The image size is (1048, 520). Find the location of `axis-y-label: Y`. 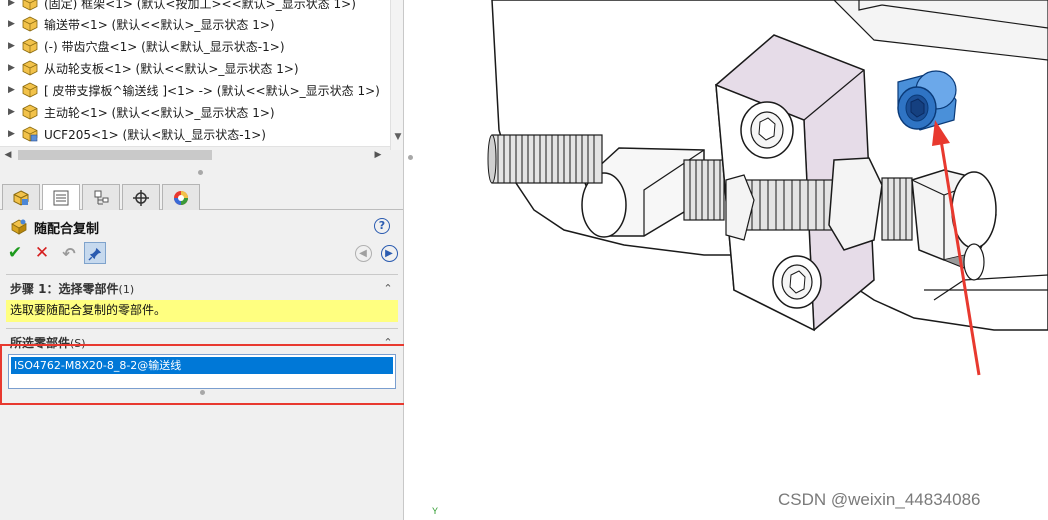

axis-y-label: Y is located at coordinates (435, 511).